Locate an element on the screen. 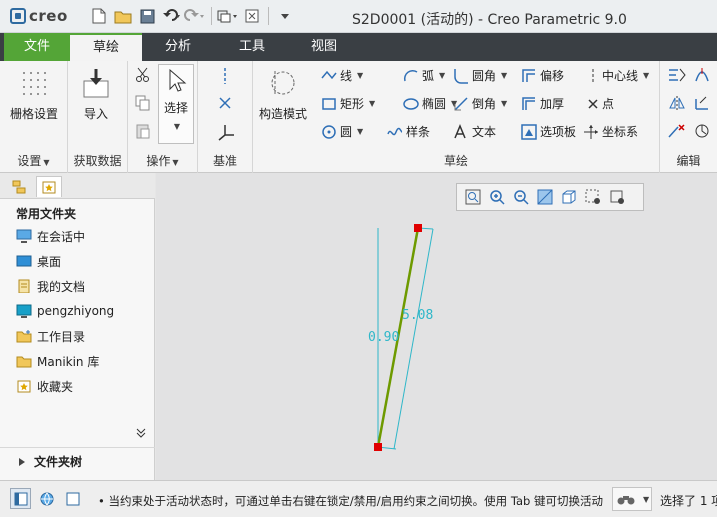  datum-point-icon is located at coordinates (225, 103).